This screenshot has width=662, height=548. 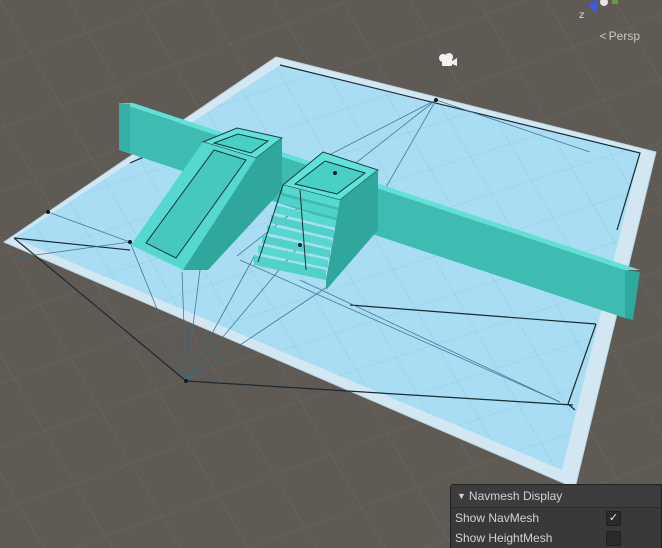 What do you see at coordinates (581, 15) in the screenshot?
I see `gizmo-axis-label: z` at bounding box center [581, 15].